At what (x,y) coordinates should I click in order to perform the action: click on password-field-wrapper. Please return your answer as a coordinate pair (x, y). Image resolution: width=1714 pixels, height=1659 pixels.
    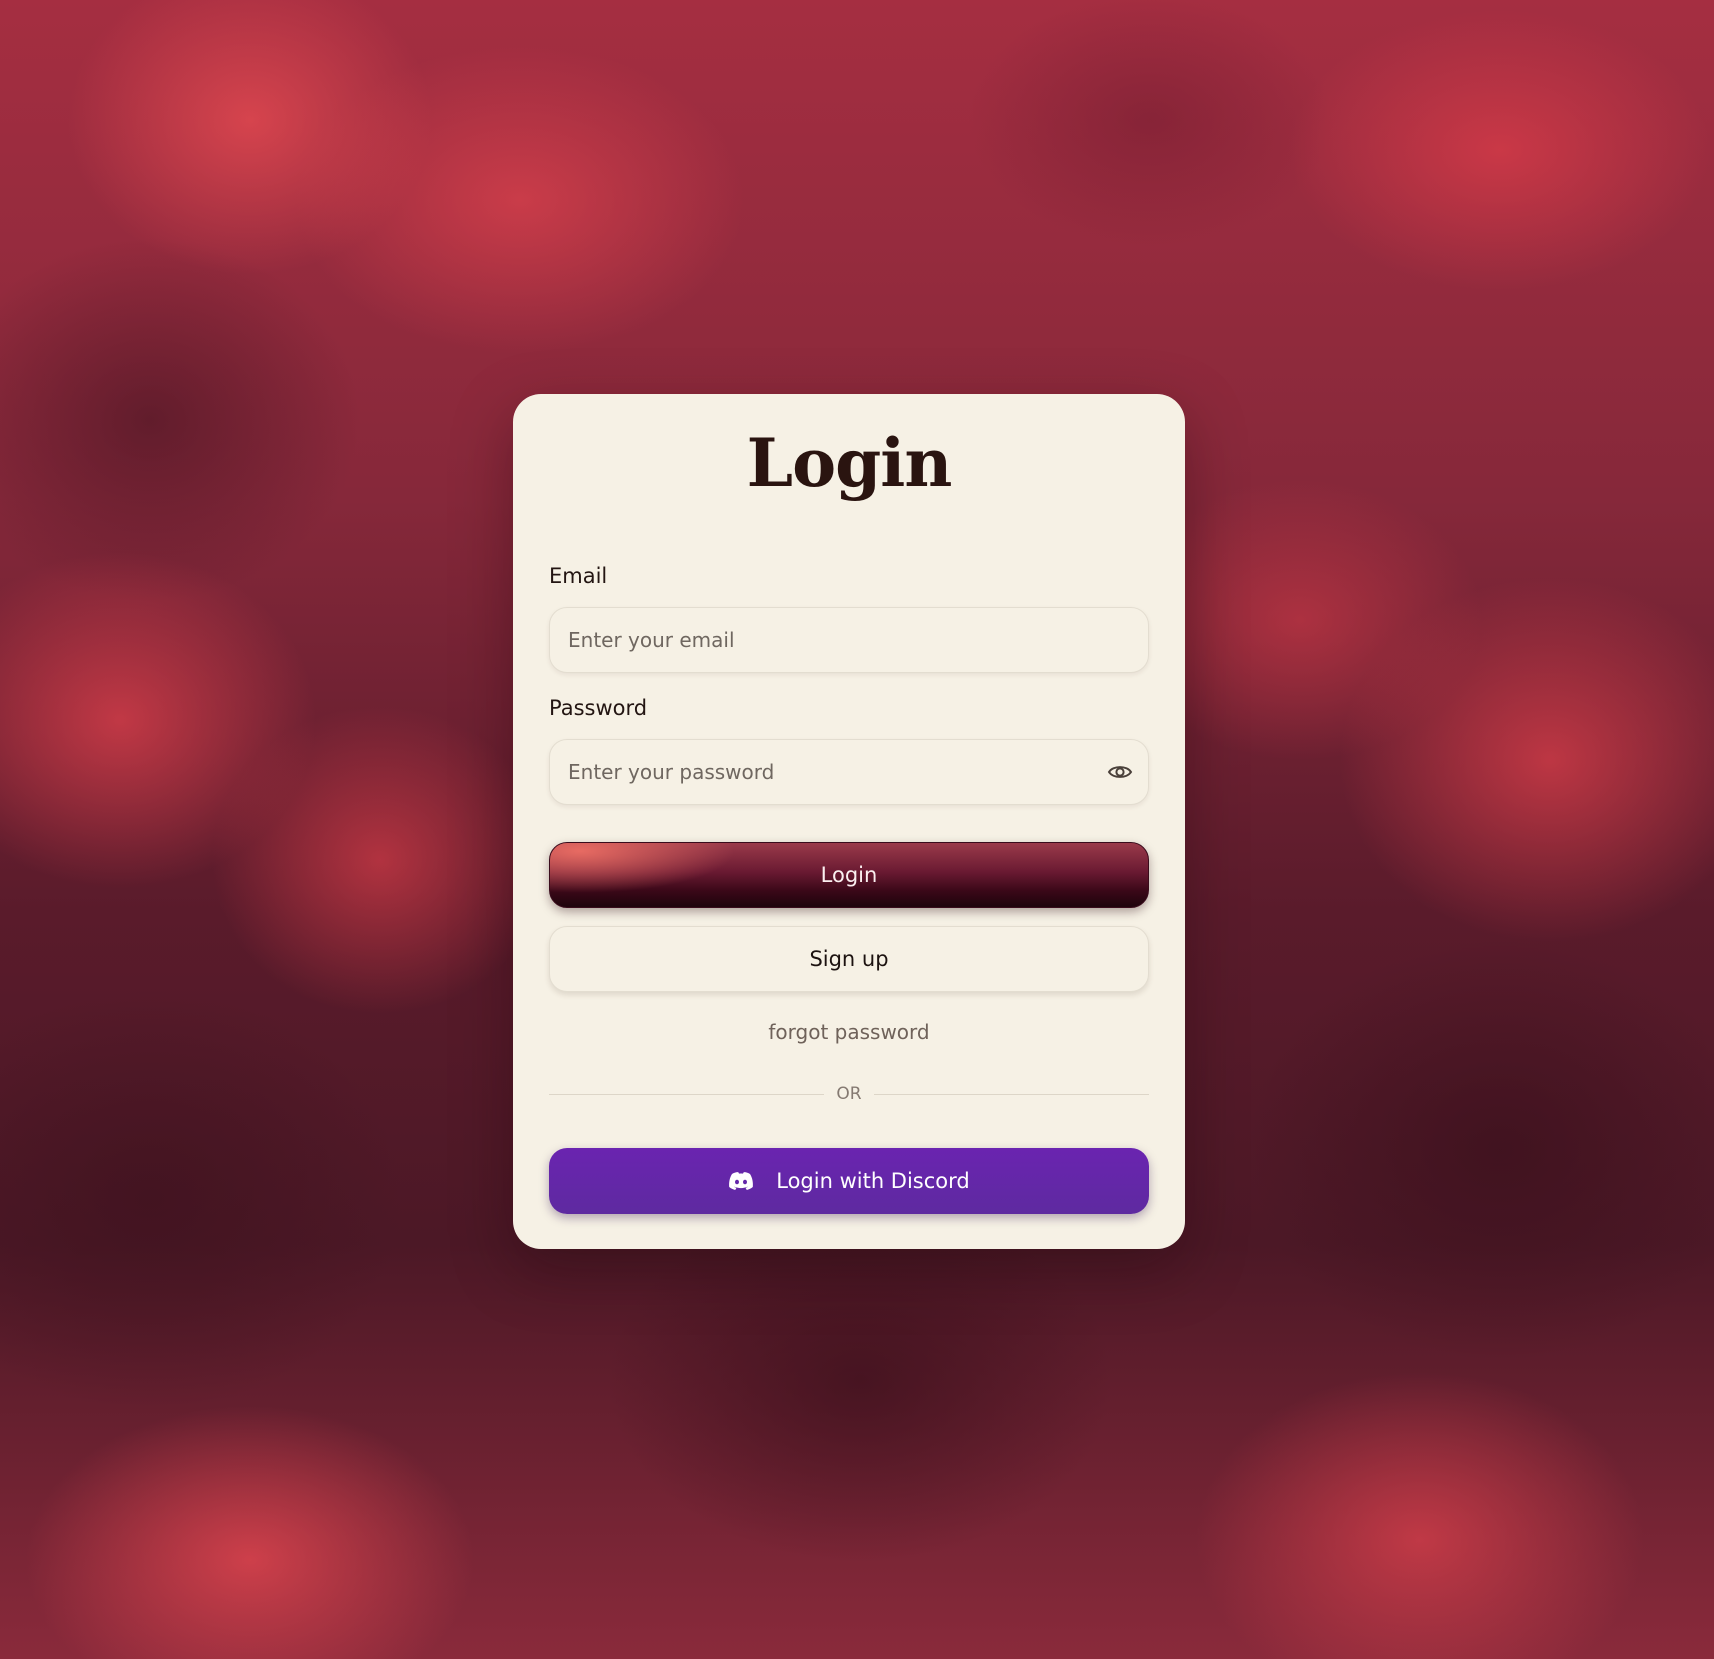
    Looking at the image, I should click on (849, 772).